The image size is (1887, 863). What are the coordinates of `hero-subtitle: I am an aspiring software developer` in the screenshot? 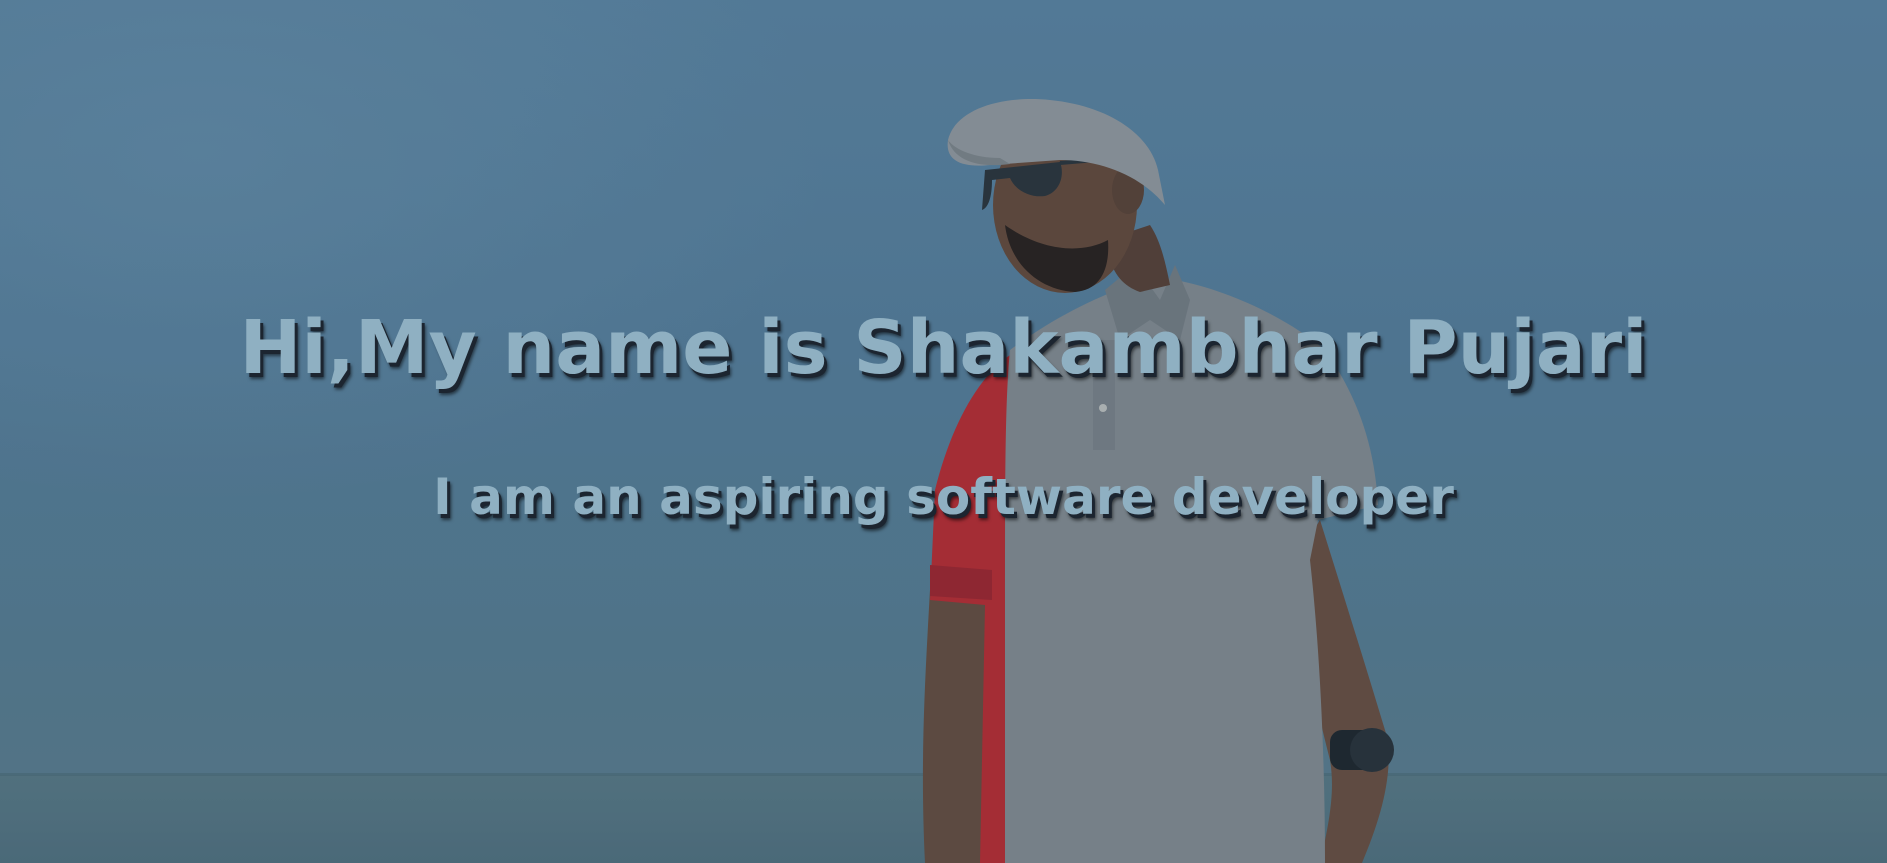 It's located at (943, 497).